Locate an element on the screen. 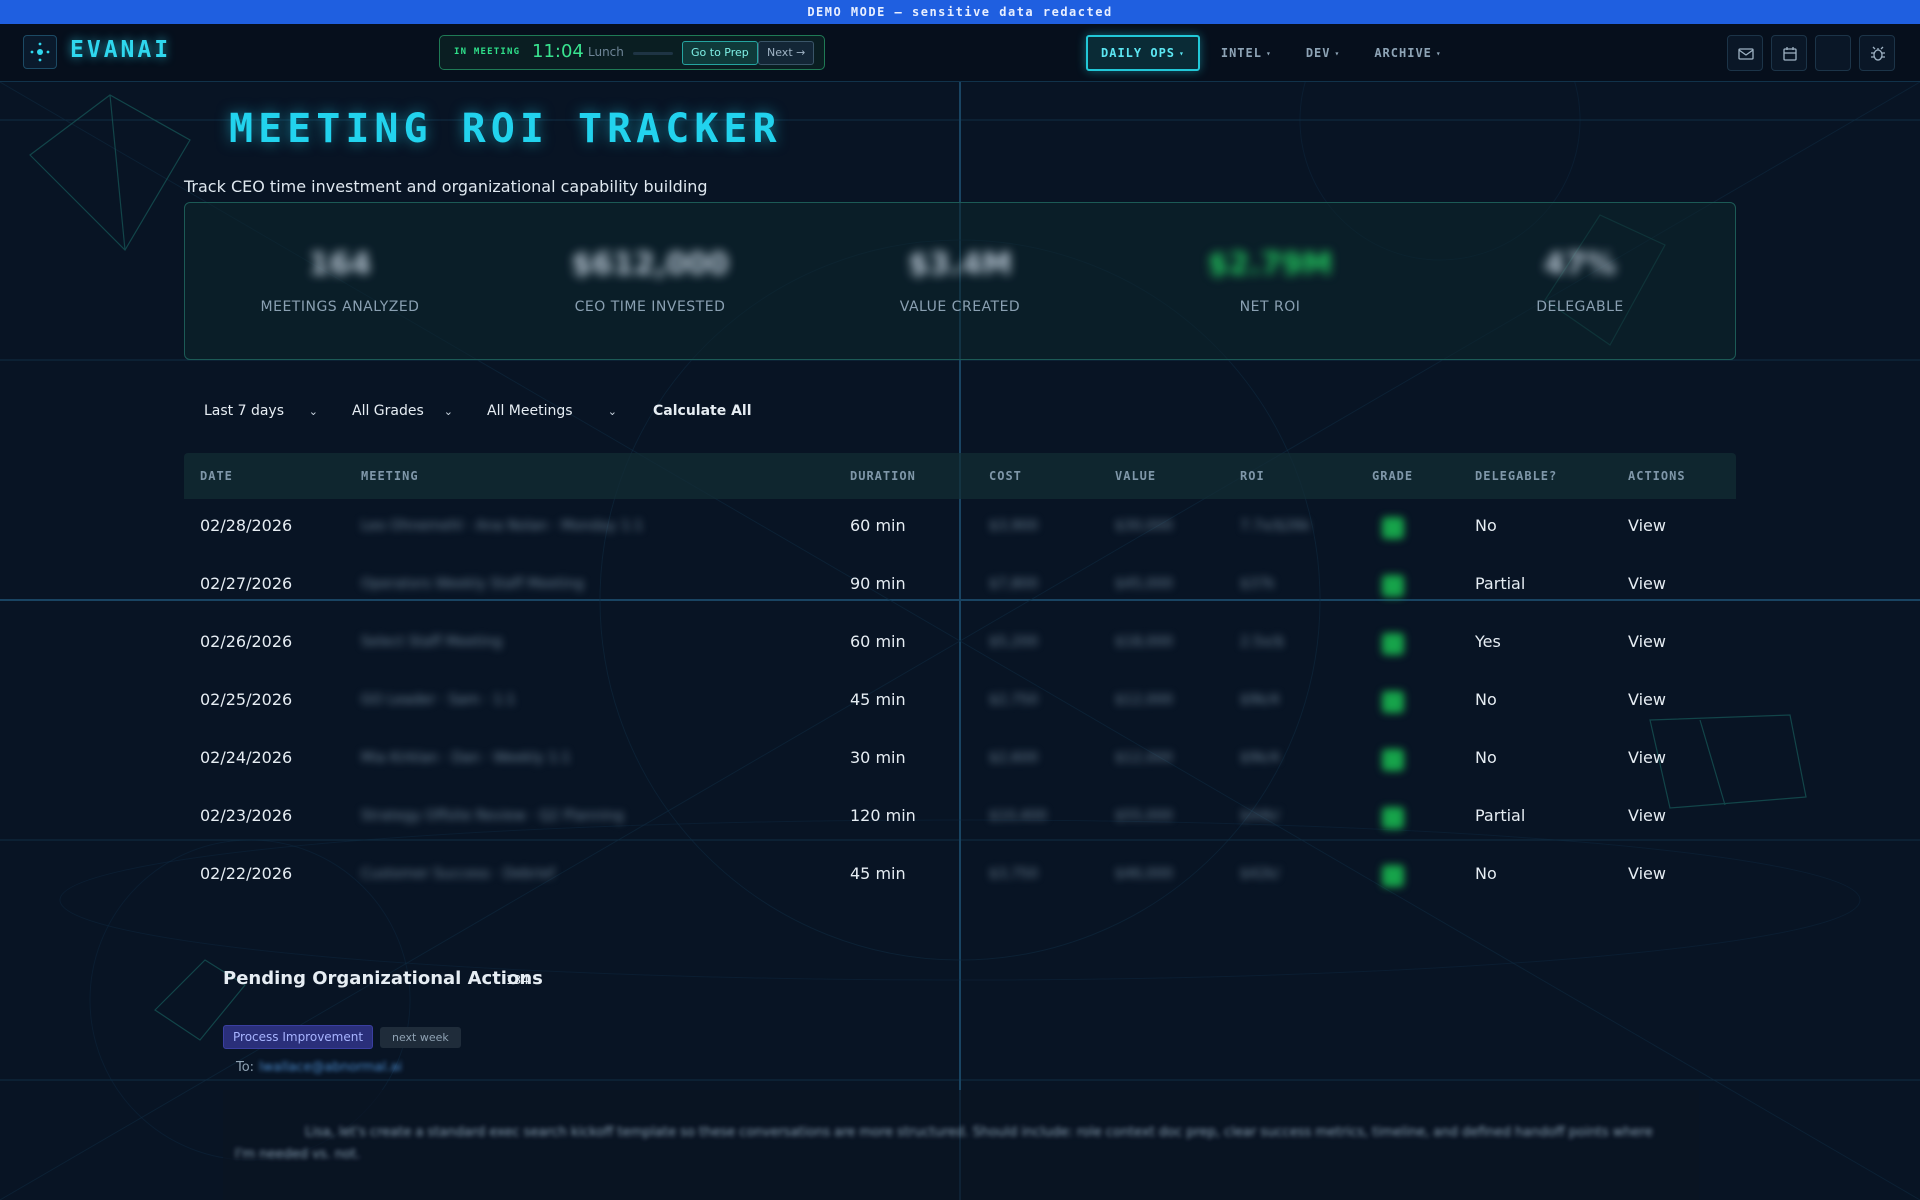 Image resolution: width=1920 pixels, height=1200 pixels. cell-value: $46,000 is located at coordinates (1144, 874).